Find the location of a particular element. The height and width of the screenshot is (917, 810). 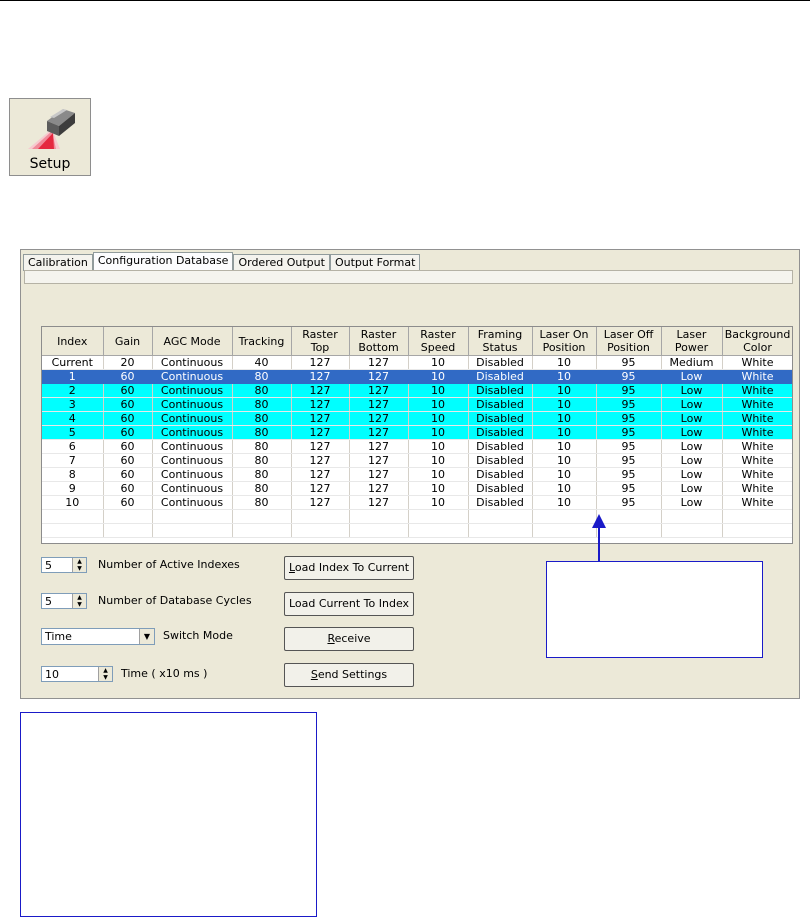

table-cell: 7 is located at coordinates (73, 460).